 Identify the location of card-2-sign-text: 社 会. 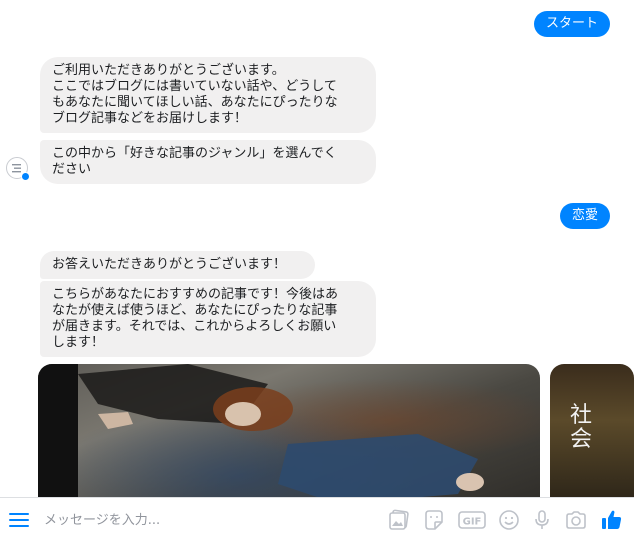
(581, 427).